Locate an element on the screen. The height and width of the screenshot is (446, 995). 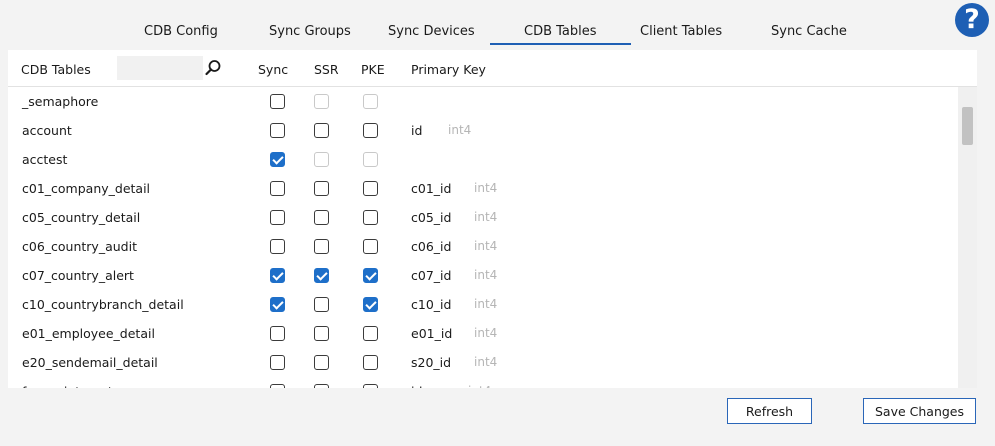
table-row: c05_country_detail c05_id int4 is located at coordinates (483, 217).